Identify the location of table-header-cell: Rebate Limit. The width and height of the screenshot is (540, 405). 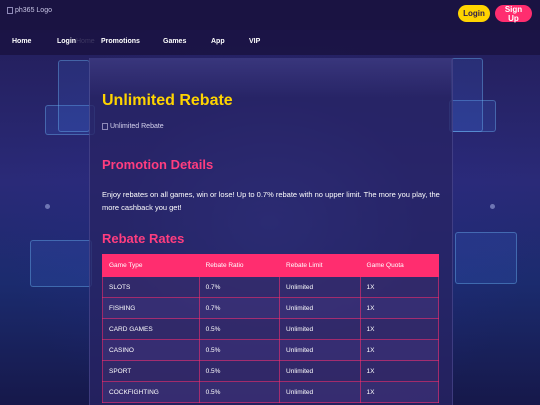
(320, 265).